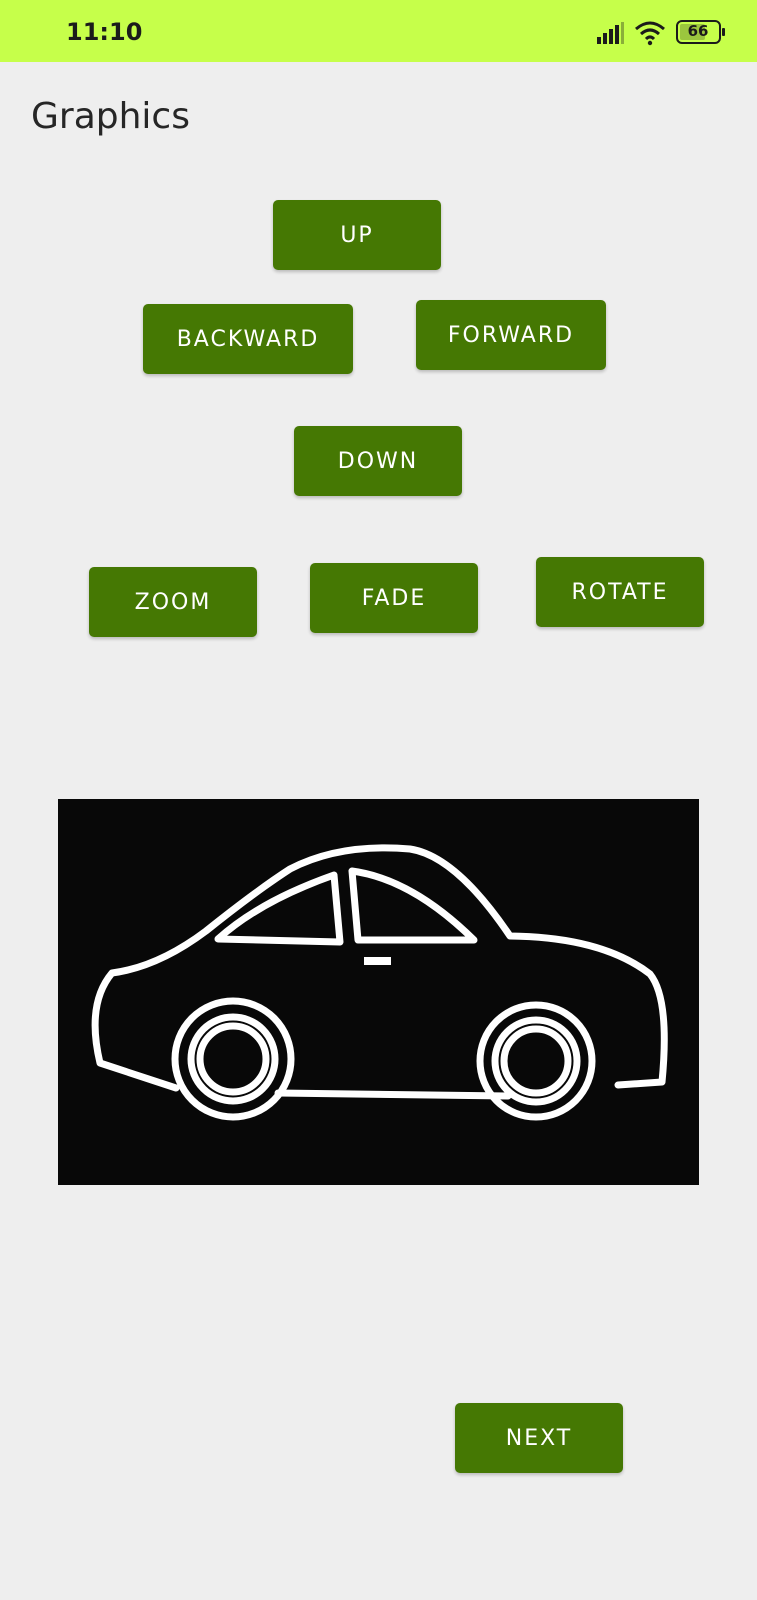 The width and height of the screenshot is (757, 1600). What do you see at coordinates (394, 598) in the screenshot?
I see `fade-button: FADE` at bounding box center [394, 598].